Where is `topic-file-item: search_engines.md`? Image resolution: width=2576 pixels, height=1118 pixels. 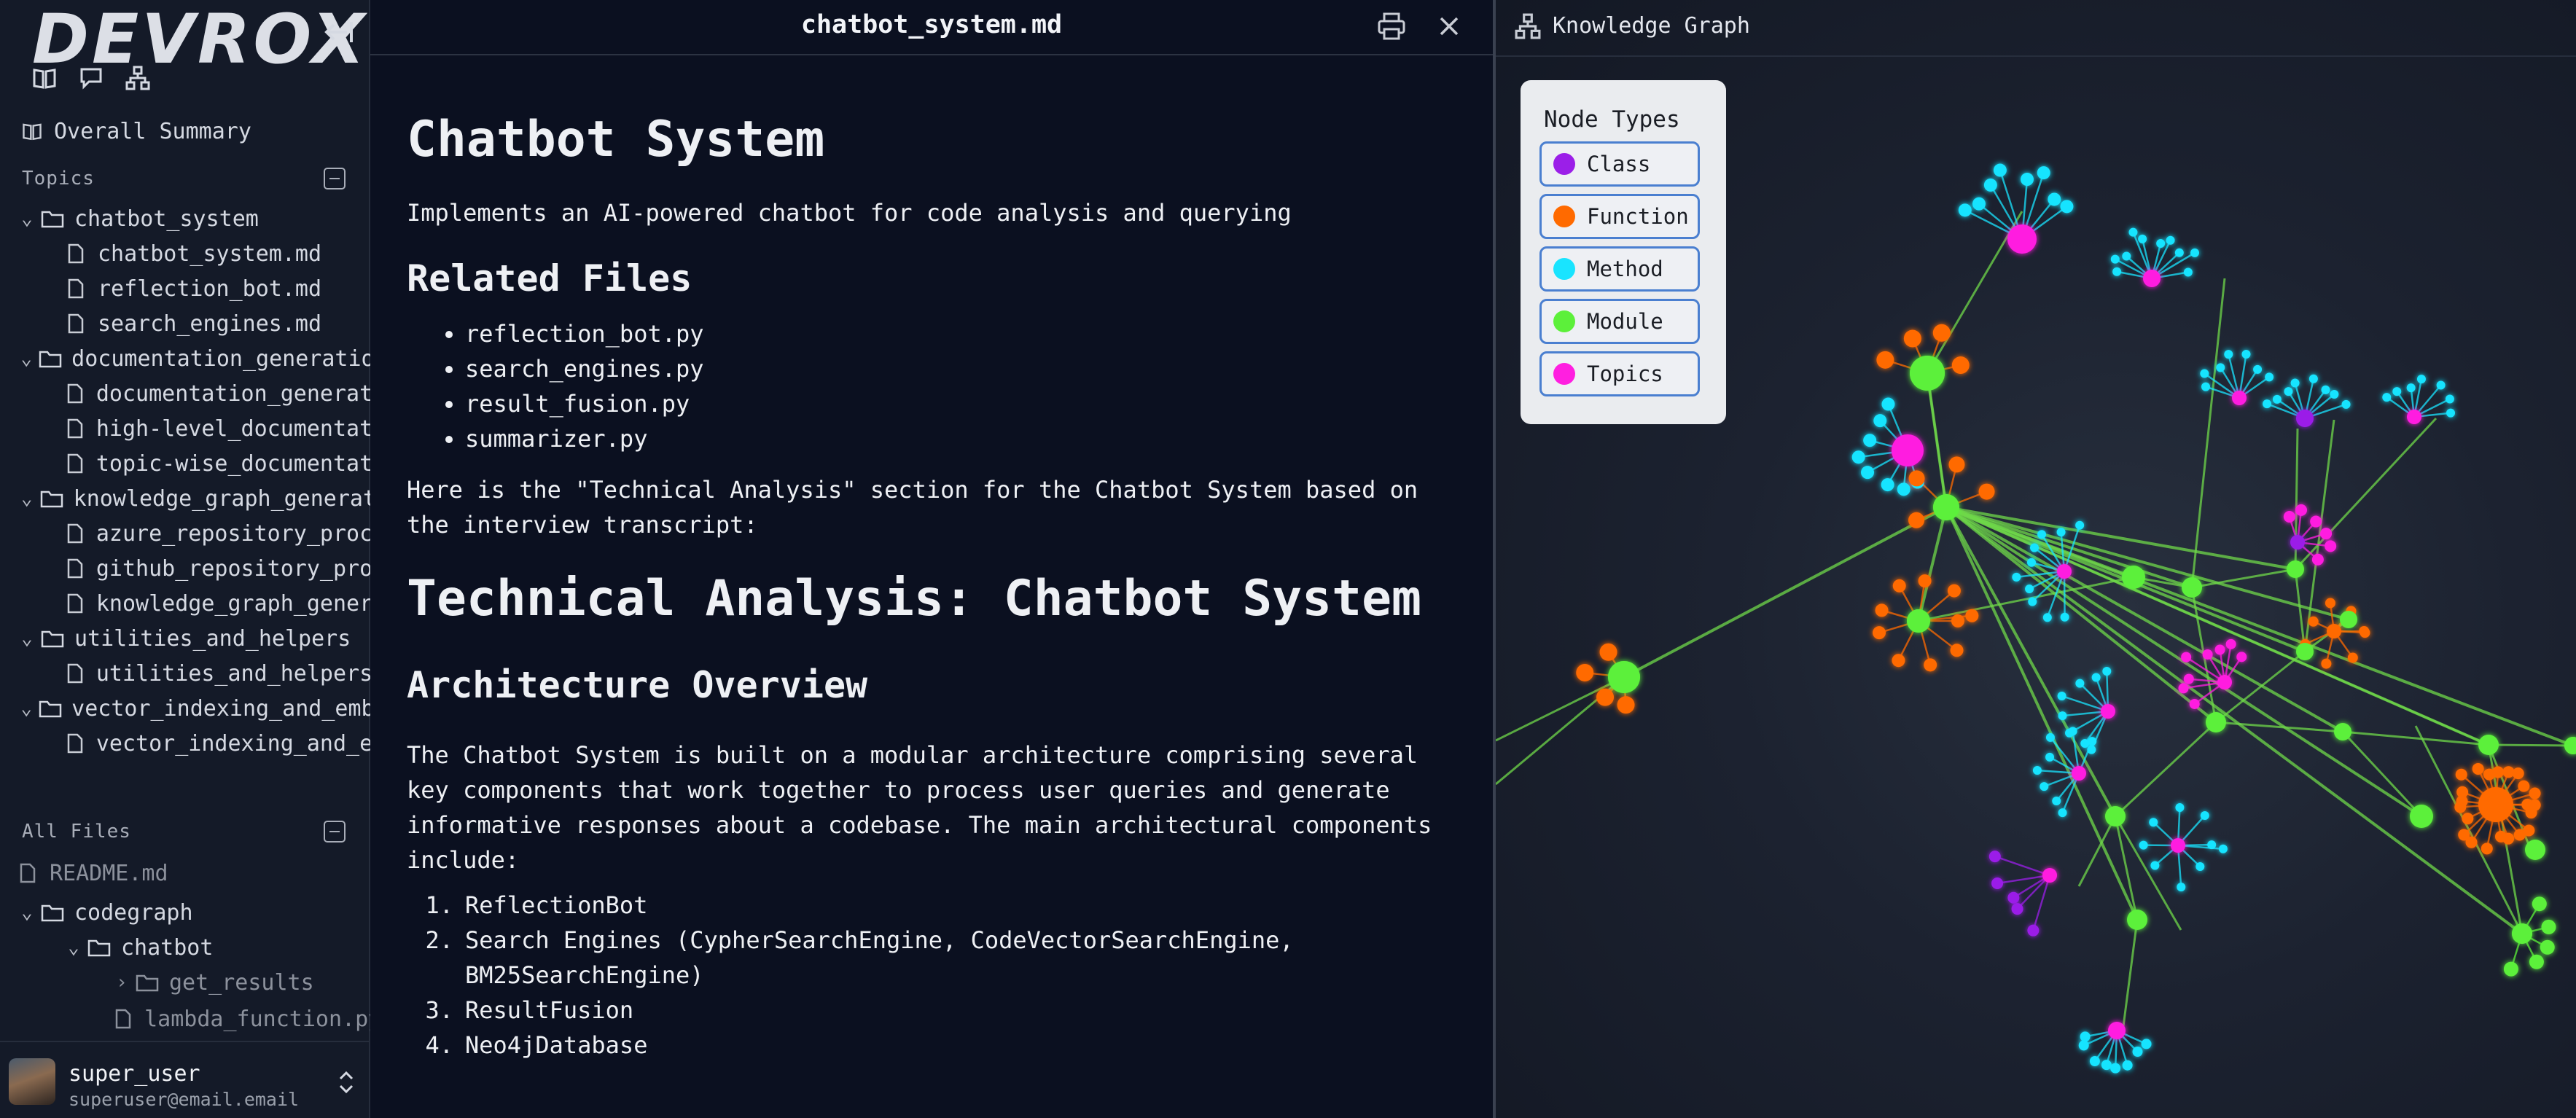
topic-file-item: search_engines.md is located at coordinates (216, 324).